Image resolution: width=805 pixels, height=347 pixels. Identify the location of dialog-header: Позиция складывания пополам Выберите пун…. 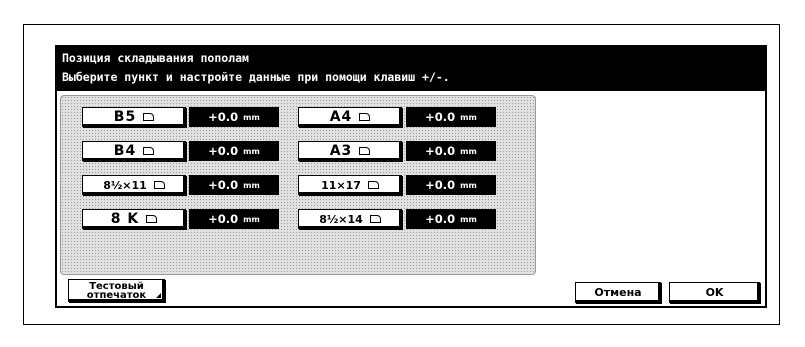
(411, 69).